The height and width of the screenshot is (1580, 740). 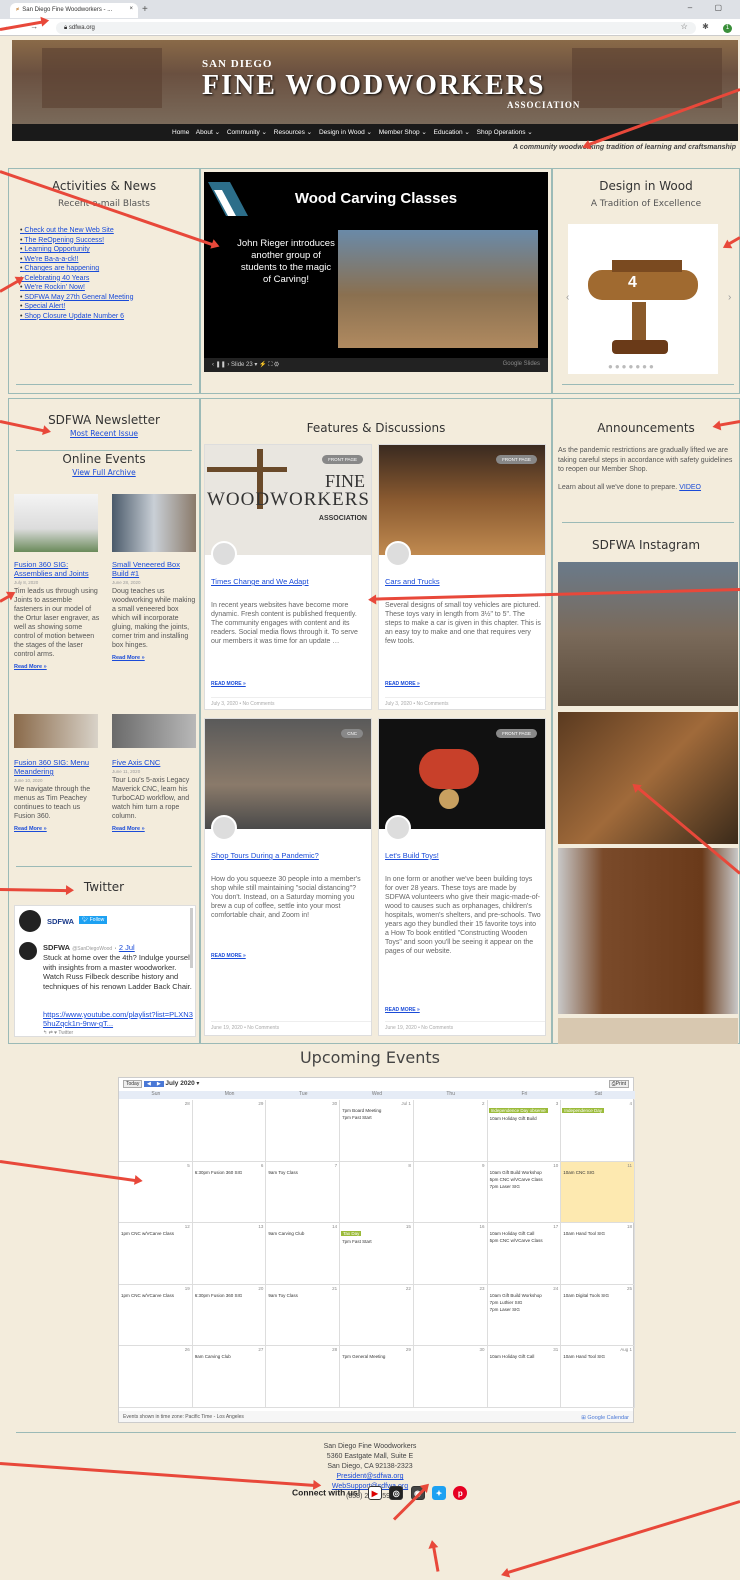 I want to click on post-title: Times Change and We Adapt, so click(x=260, y=581).